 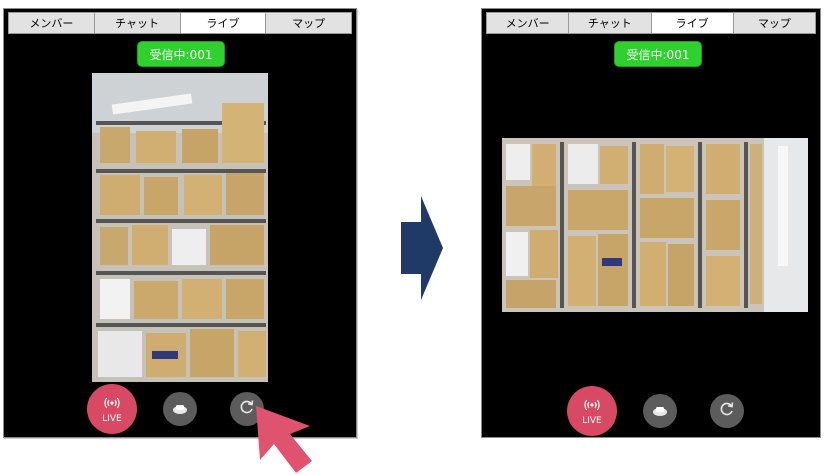 I want to click on rotate-button, so click(x=727, y=411).